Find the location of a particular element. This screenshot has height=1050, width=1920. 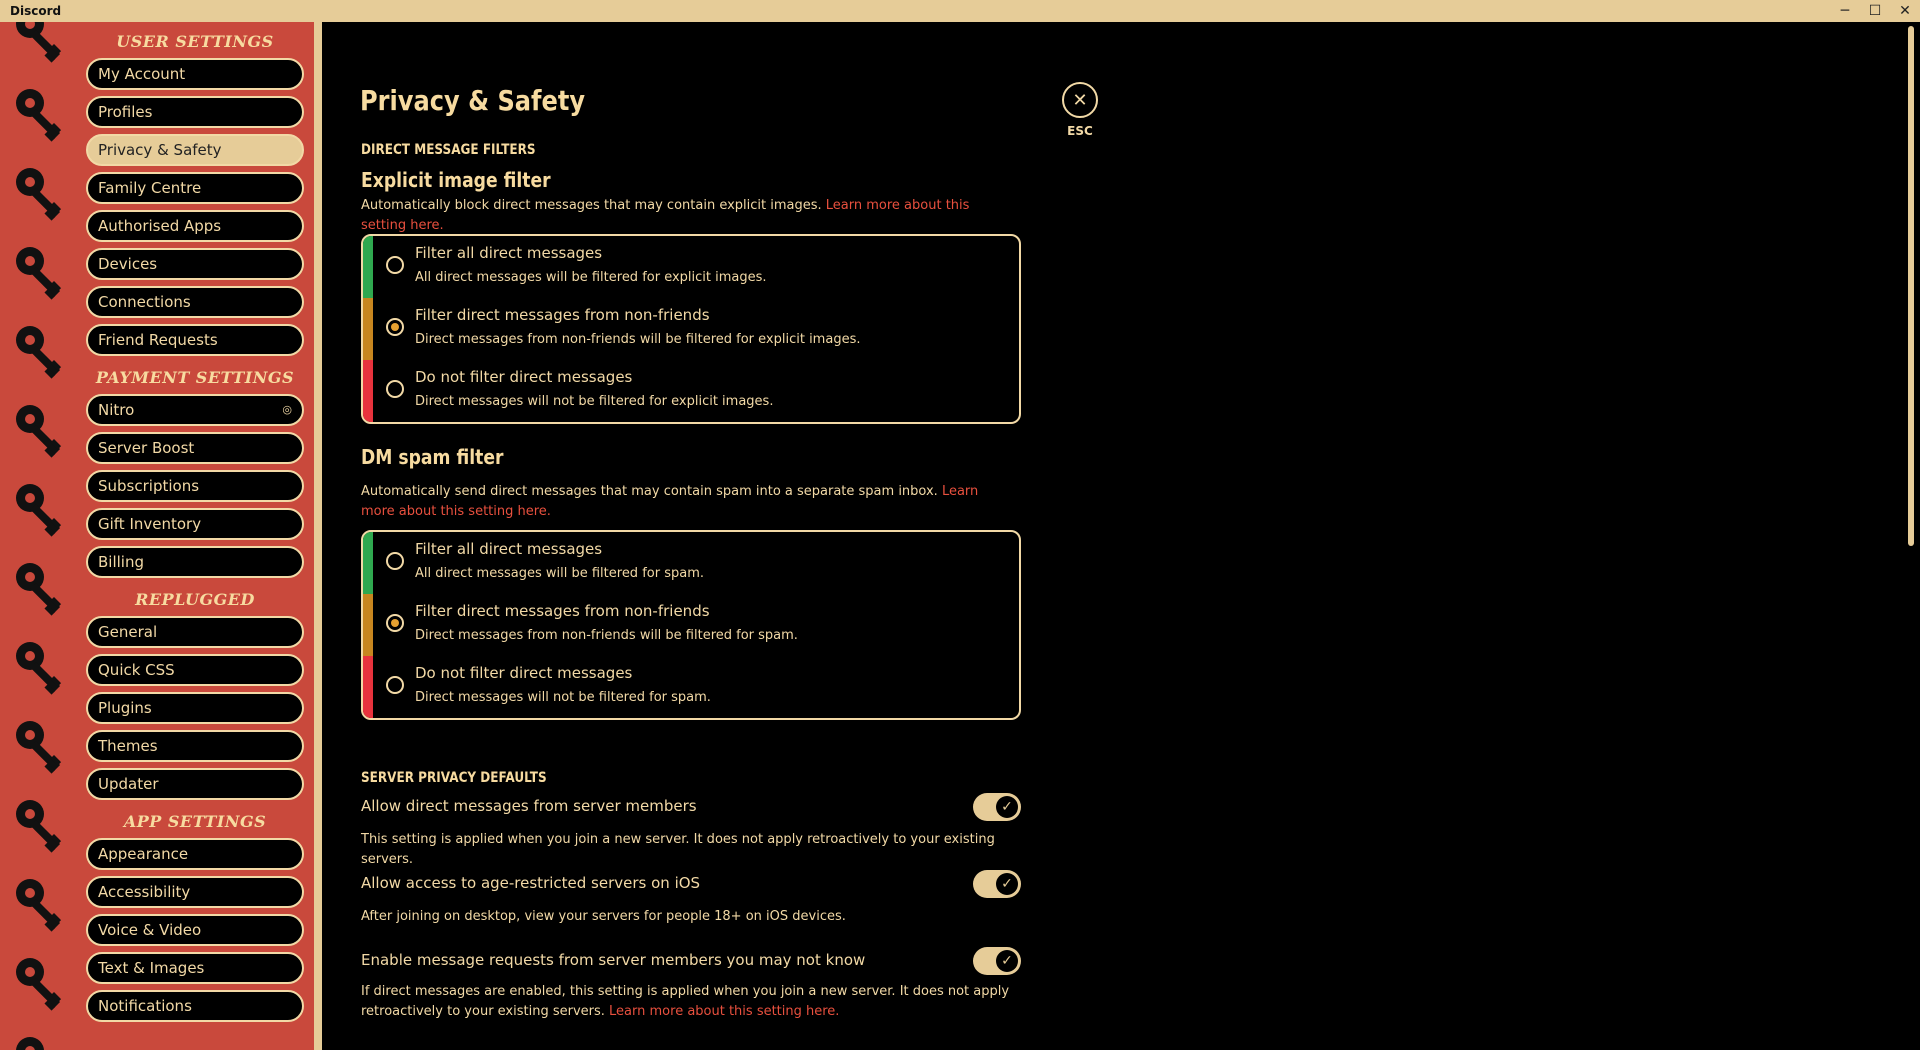

nitro-badge-icon: ◎ is located at coordinates (287, 409).